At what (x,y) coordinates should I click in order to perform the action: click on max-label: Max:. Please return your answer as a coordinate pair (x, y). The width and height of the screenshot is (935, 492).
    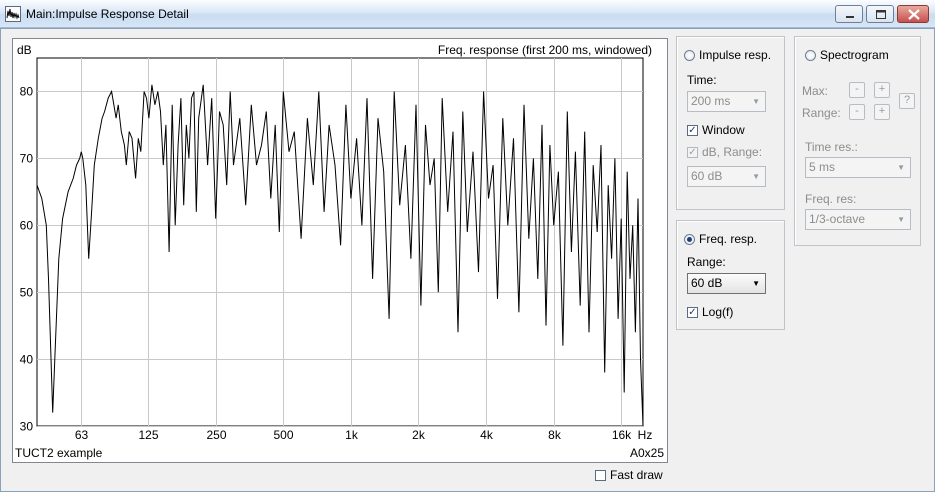
    Looking at the image, I should click on (815, 91).